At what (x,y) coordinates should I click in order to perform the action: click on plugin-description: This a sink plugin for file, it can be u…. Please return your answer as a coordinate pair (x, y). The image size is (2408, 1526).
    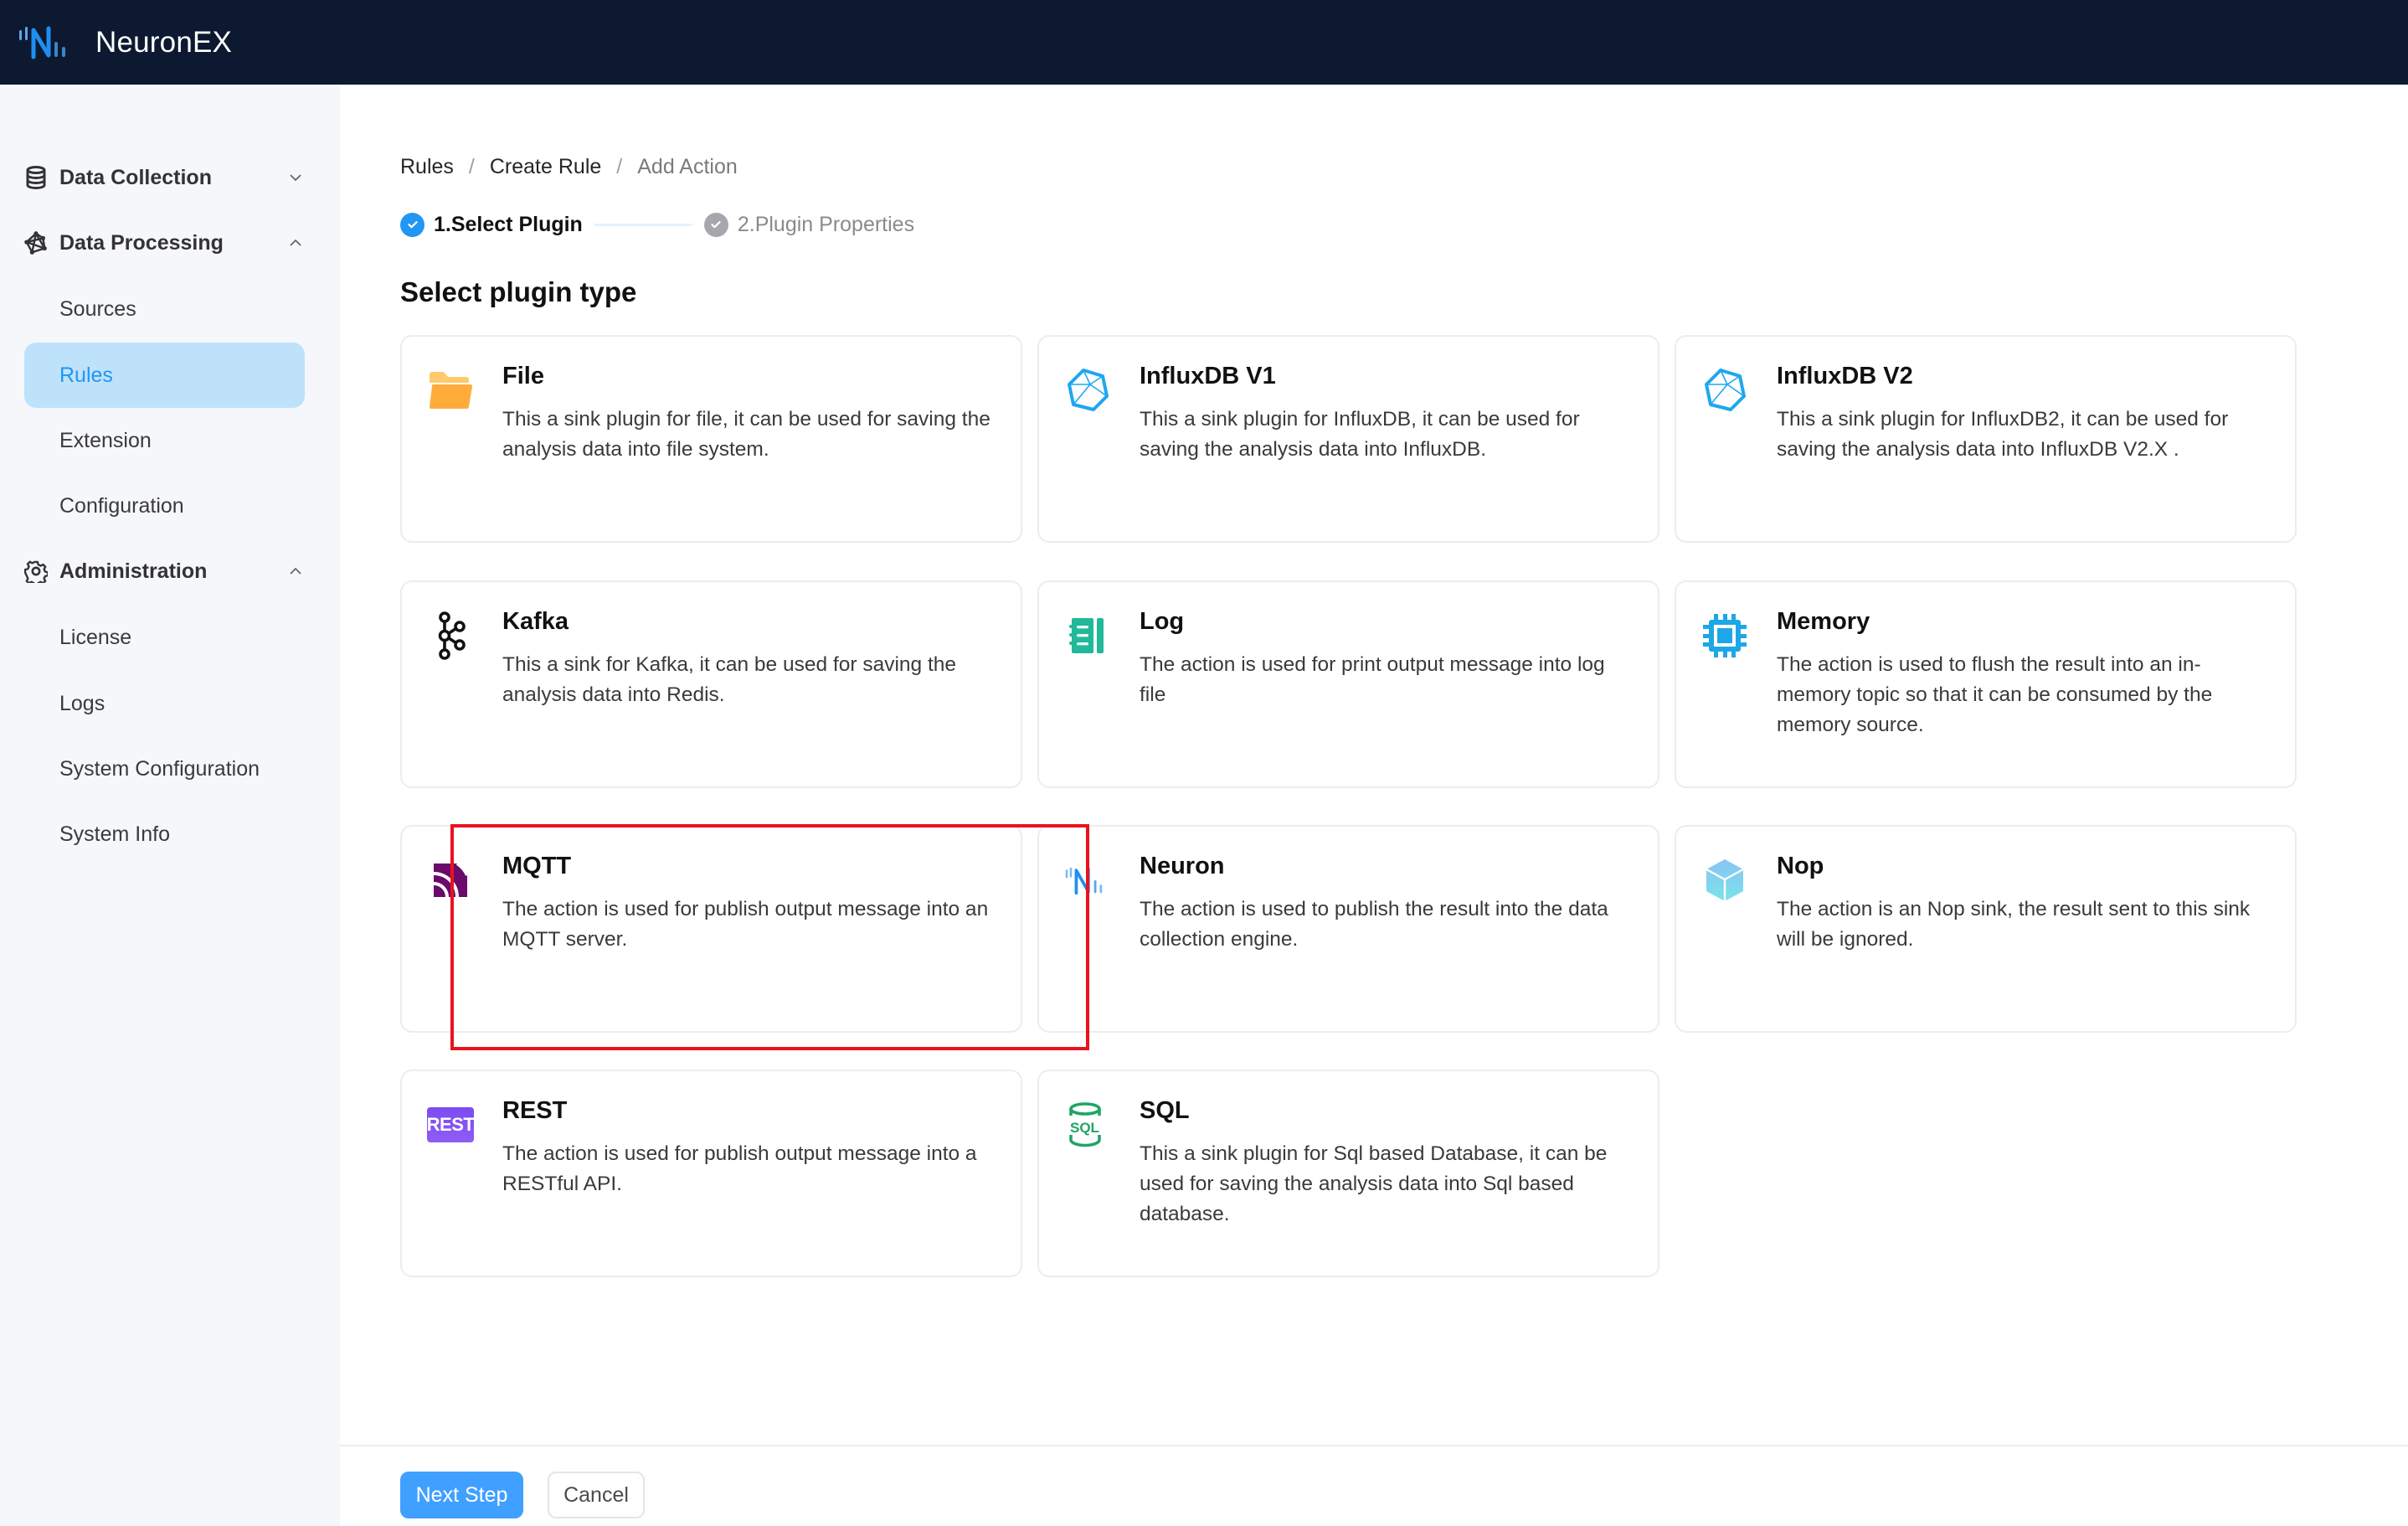
    Looking at the image, I should click on (746, 434).